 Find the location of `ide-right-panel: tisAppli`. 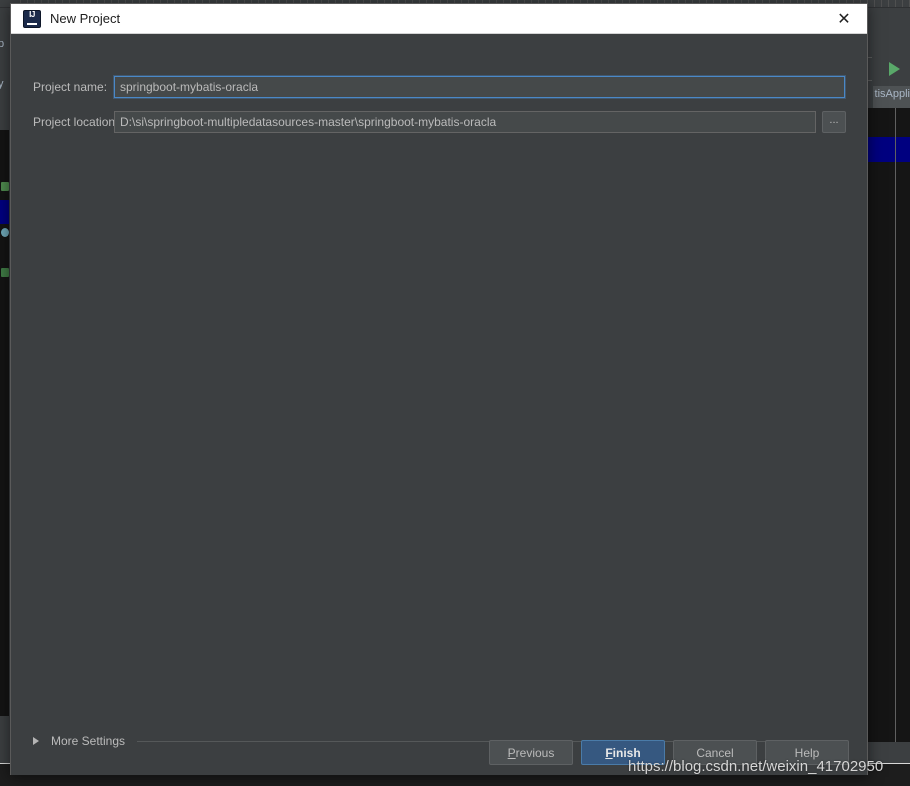

ide-right-panel: tisAppli is located at coordinates (879, 394).